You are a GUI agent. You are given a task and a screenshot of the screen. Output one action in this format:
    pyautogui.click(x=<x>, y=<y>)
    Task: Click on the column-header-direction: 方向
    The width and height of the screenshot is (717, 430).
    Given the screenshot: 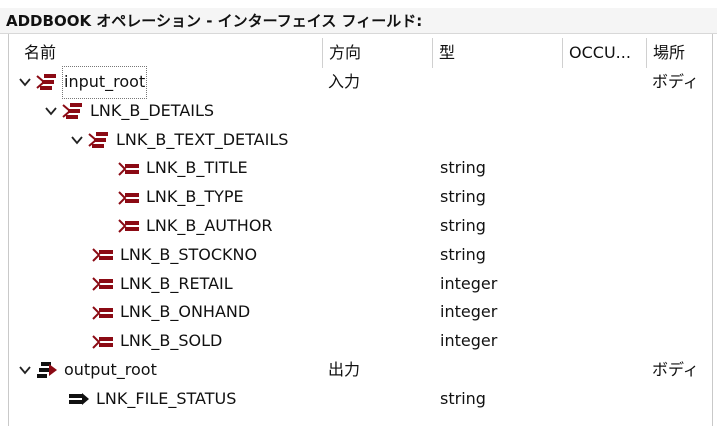 What is the action you would take?
    pyautogui.click(x=377, y=53)
    